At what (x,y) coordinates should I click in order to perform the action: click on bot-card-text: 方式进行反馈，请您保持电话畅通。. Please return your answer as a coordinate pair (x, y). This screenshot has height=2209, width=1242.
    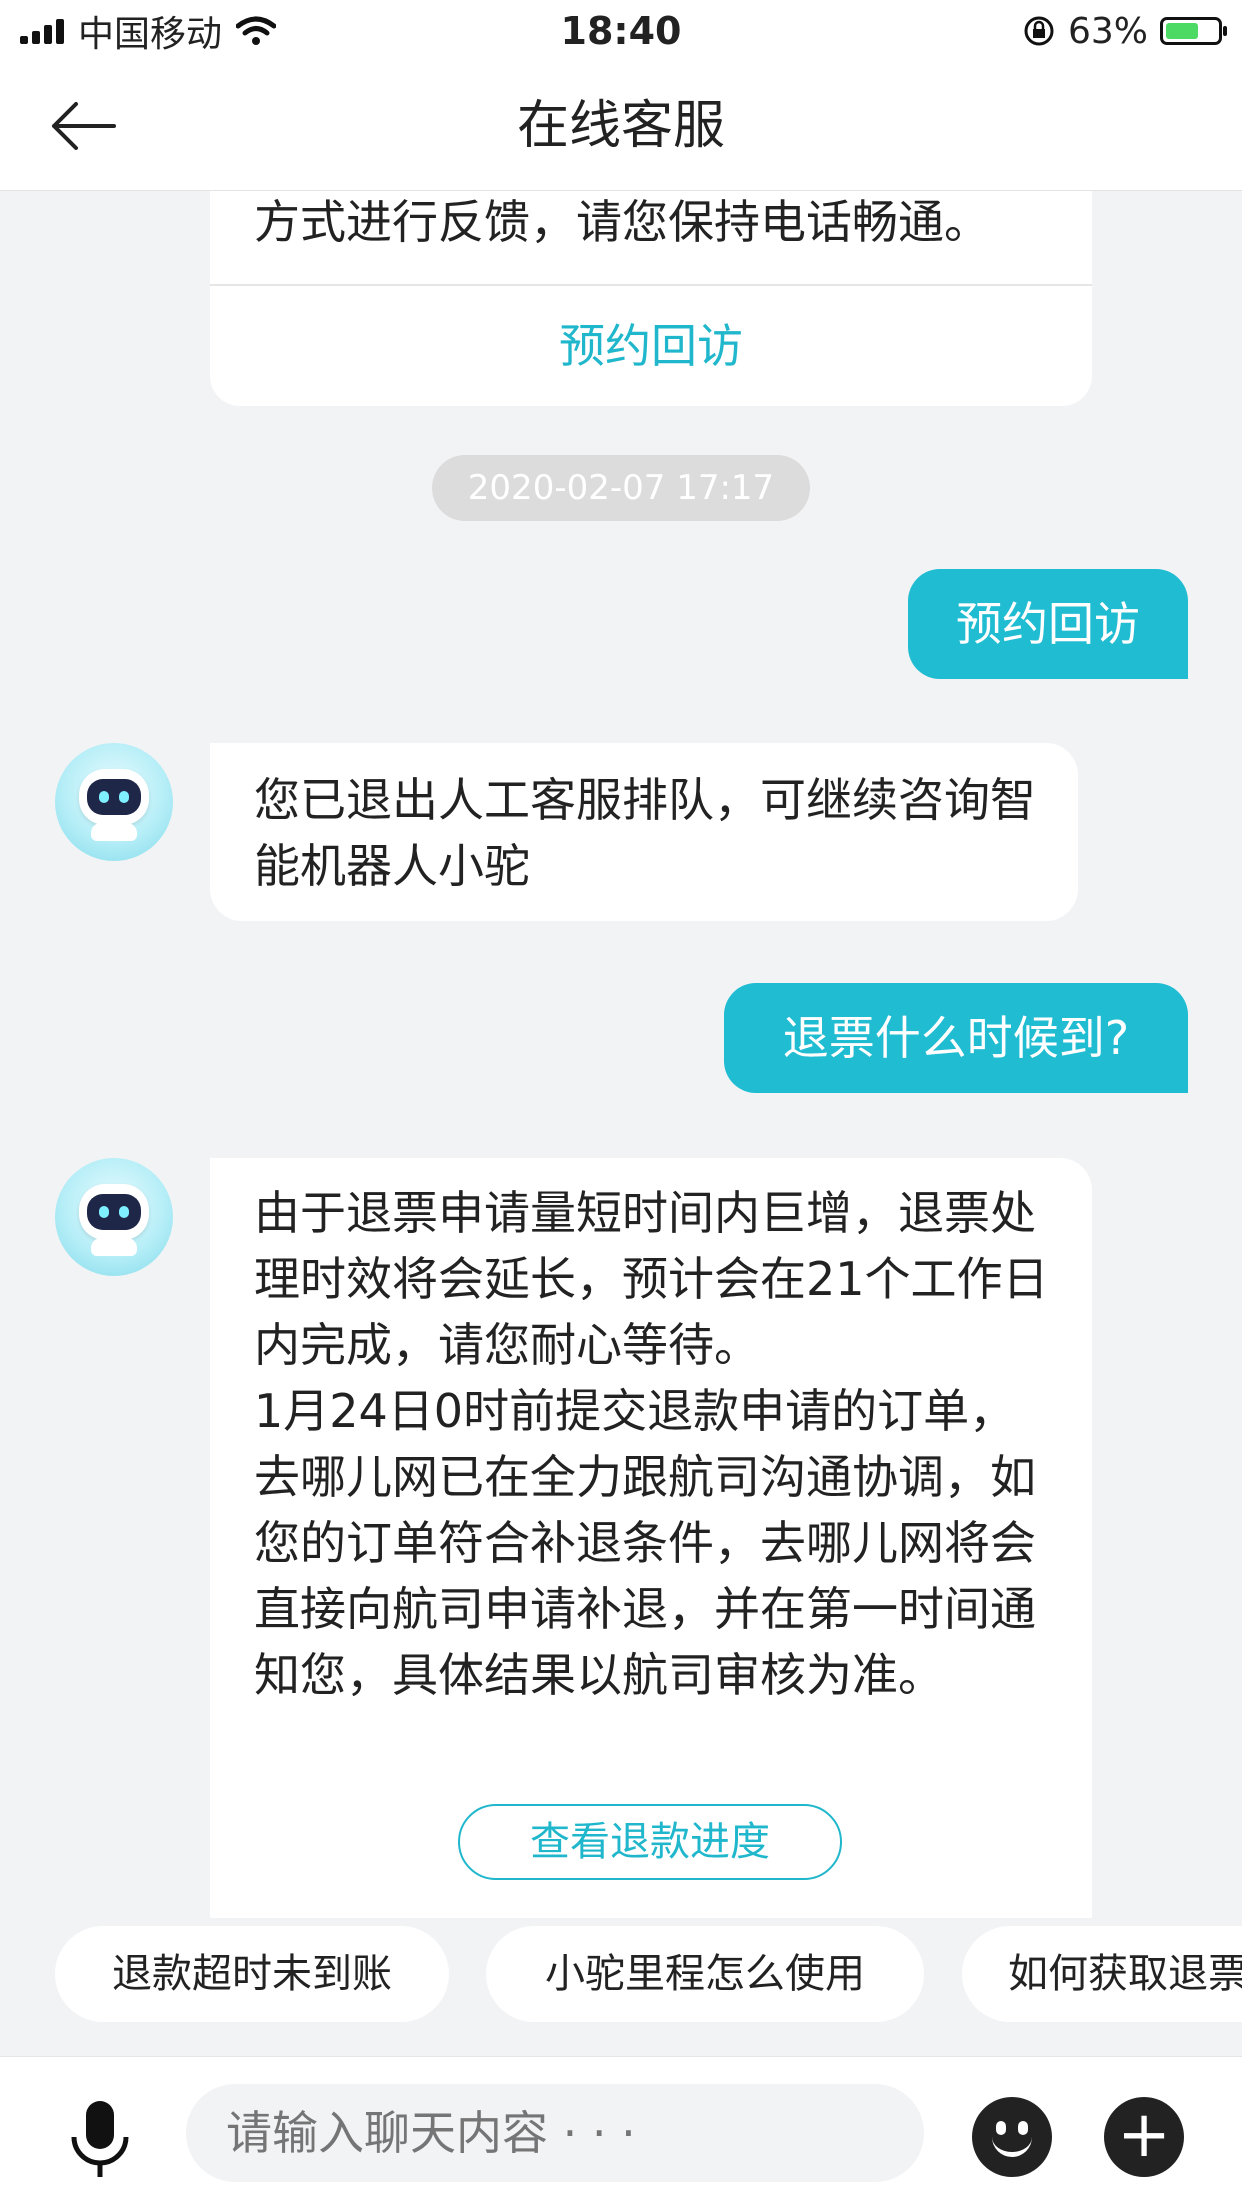
    Looking at the image, I should click on (622, 222).